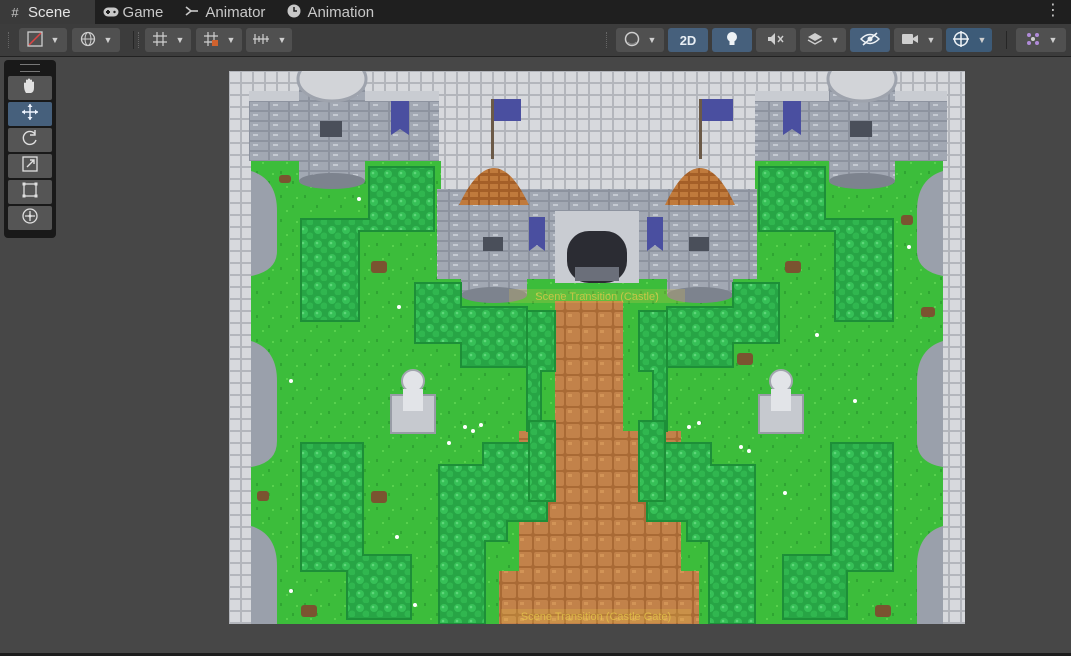  I want to click on camera-icon, so click(910, 40).